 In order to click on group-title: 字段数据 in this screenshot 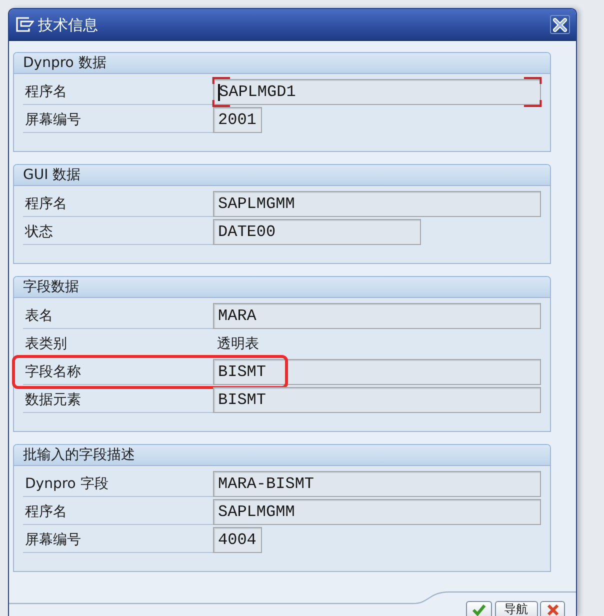, I will do `click(282, 287)`.